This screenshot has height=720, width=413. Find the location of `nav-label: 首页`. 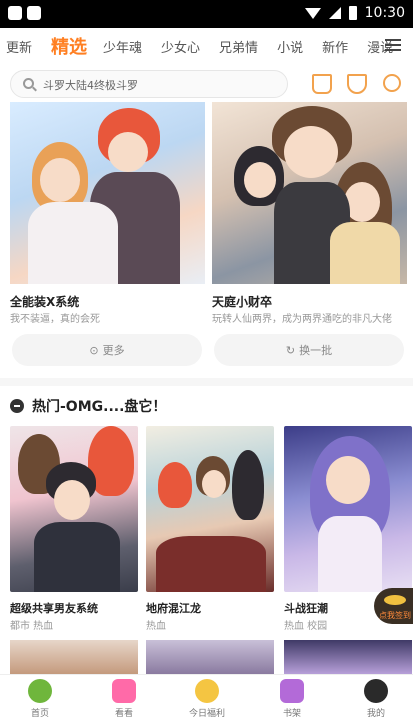

nav-label: 首页 is located at coordinates (39, 714).